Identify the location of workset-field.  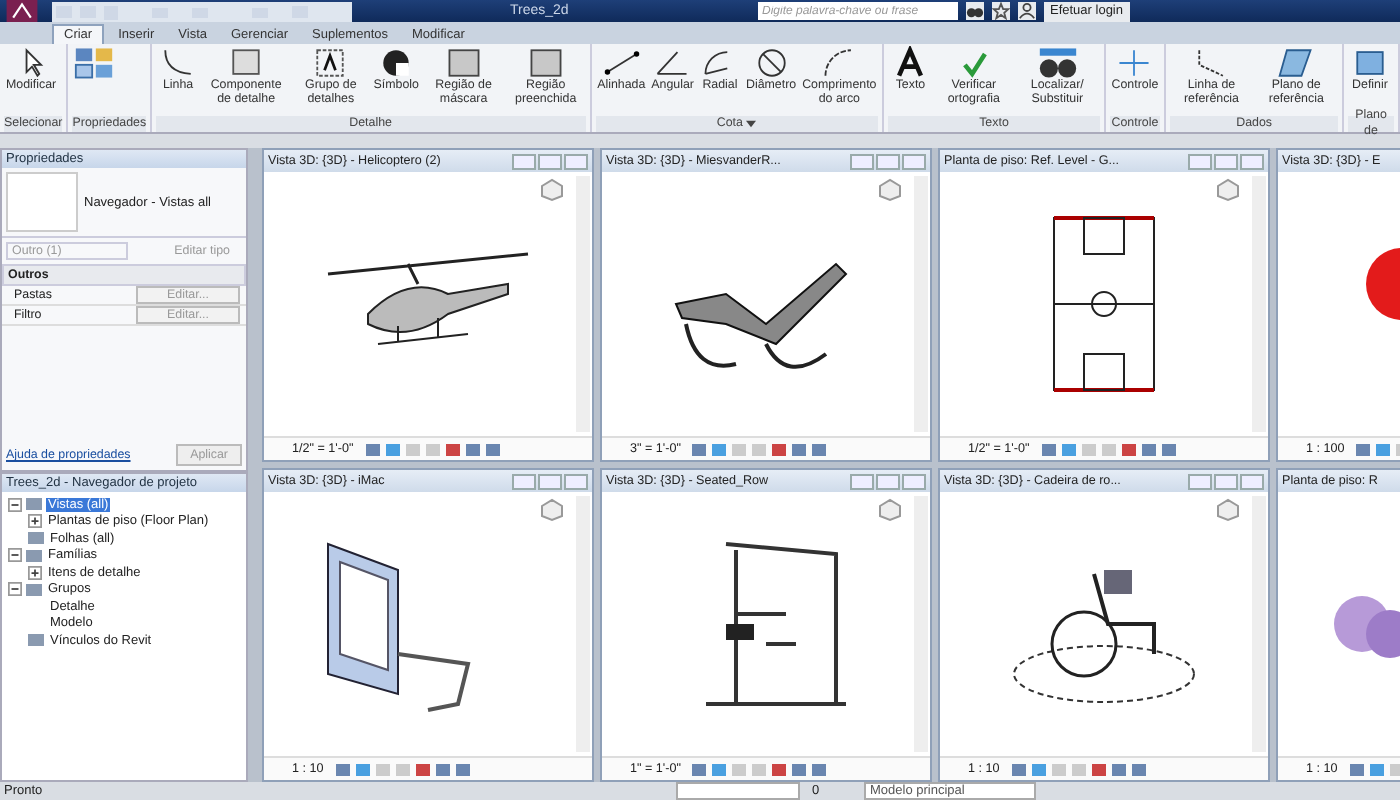
(738, 791).